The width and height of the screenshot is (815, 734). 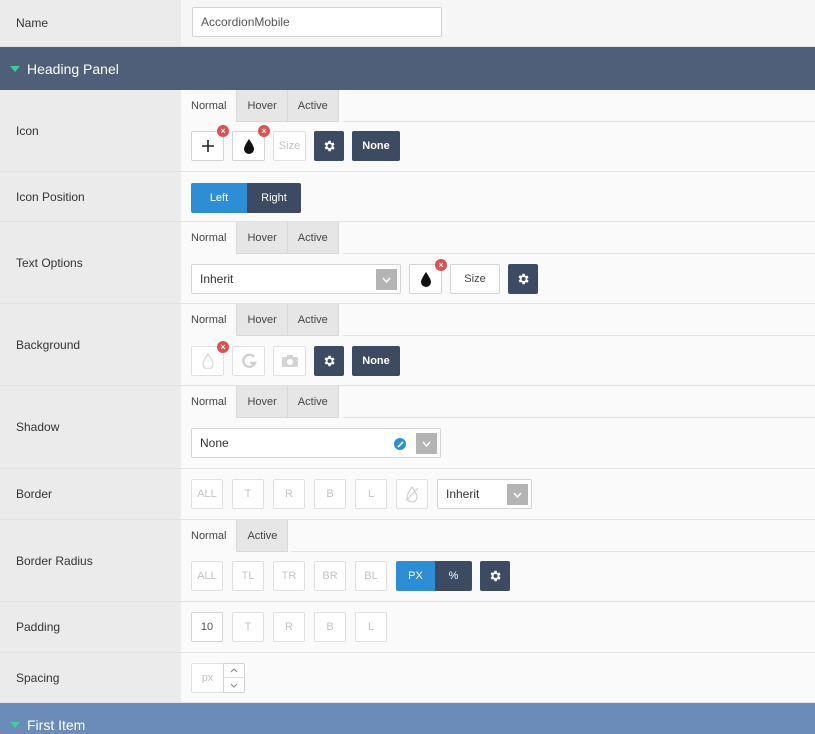 What do you see at coordinates (371, 627) in the screenshot?
I see `padding-left: L` at bounding box center [371, 627].